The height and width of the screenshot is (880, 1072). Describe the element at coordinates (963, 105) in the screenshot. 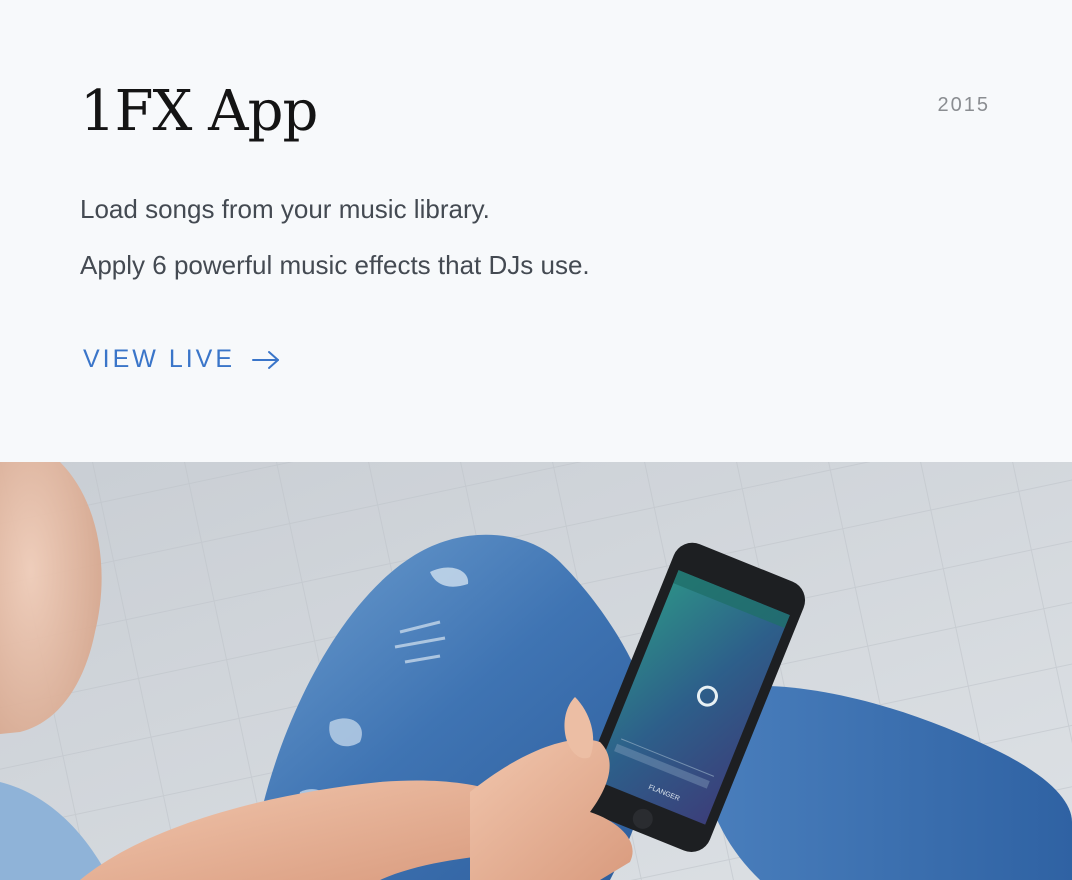

I see `project-year: 2015` at that location.